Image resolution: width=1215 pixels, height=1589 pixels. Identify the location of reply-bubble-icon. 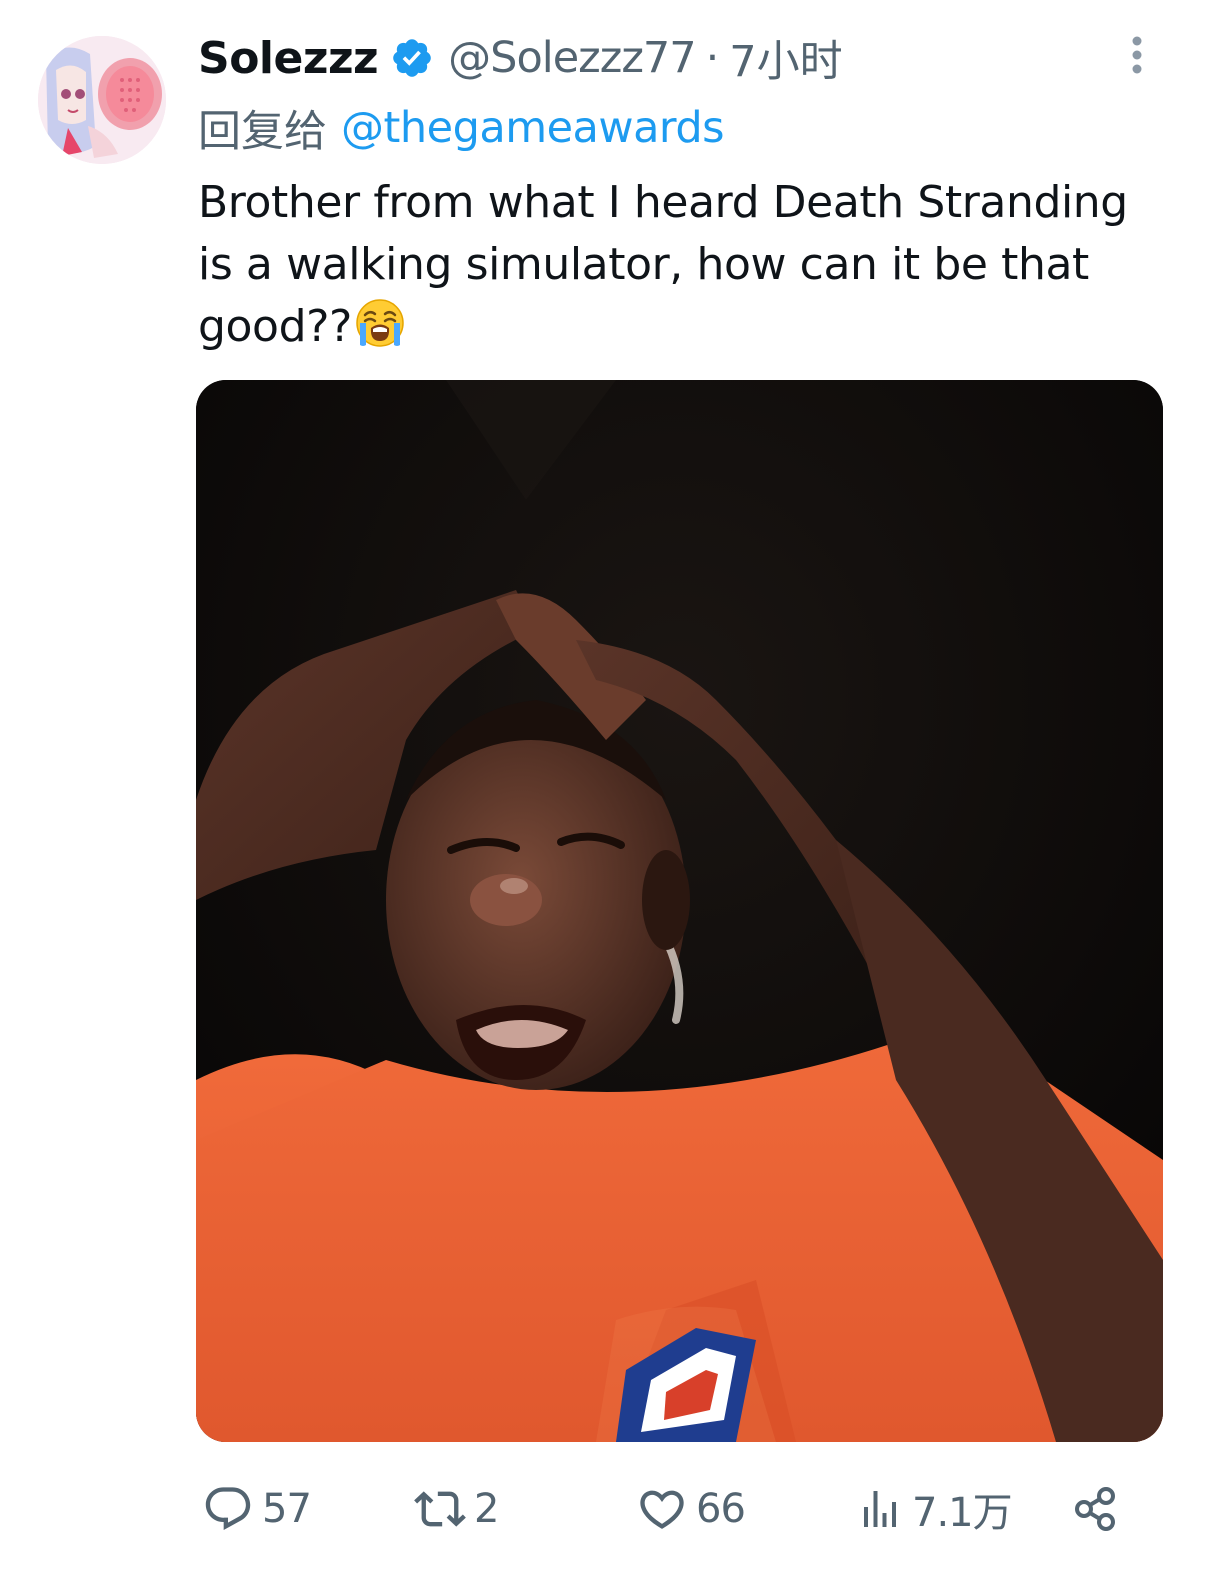
(228, 1509).